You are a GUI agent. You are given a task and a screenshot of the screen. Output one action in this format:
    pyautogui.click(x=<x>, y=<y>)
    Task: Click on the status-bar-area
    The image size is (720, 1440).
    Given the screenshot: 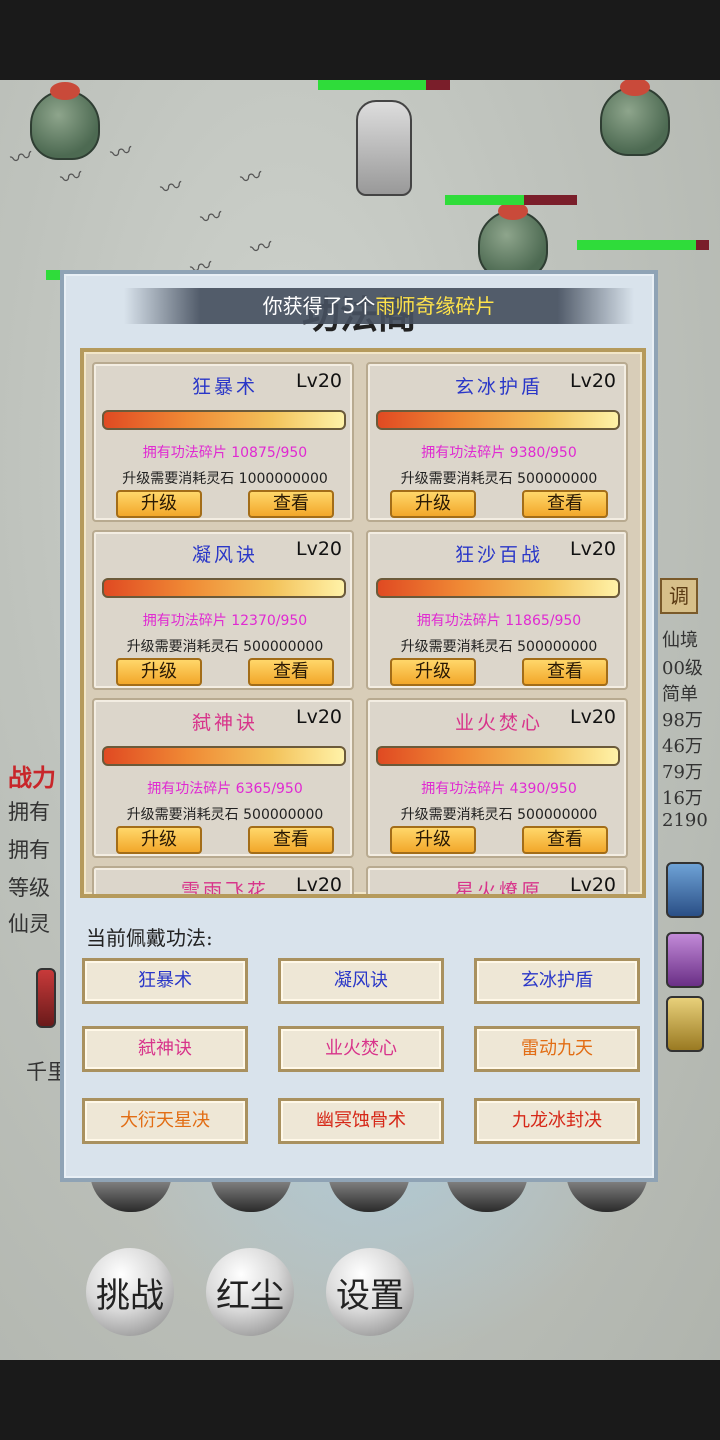 What is the action you would take?
    pyautogui.click(x=360, y=40)
    